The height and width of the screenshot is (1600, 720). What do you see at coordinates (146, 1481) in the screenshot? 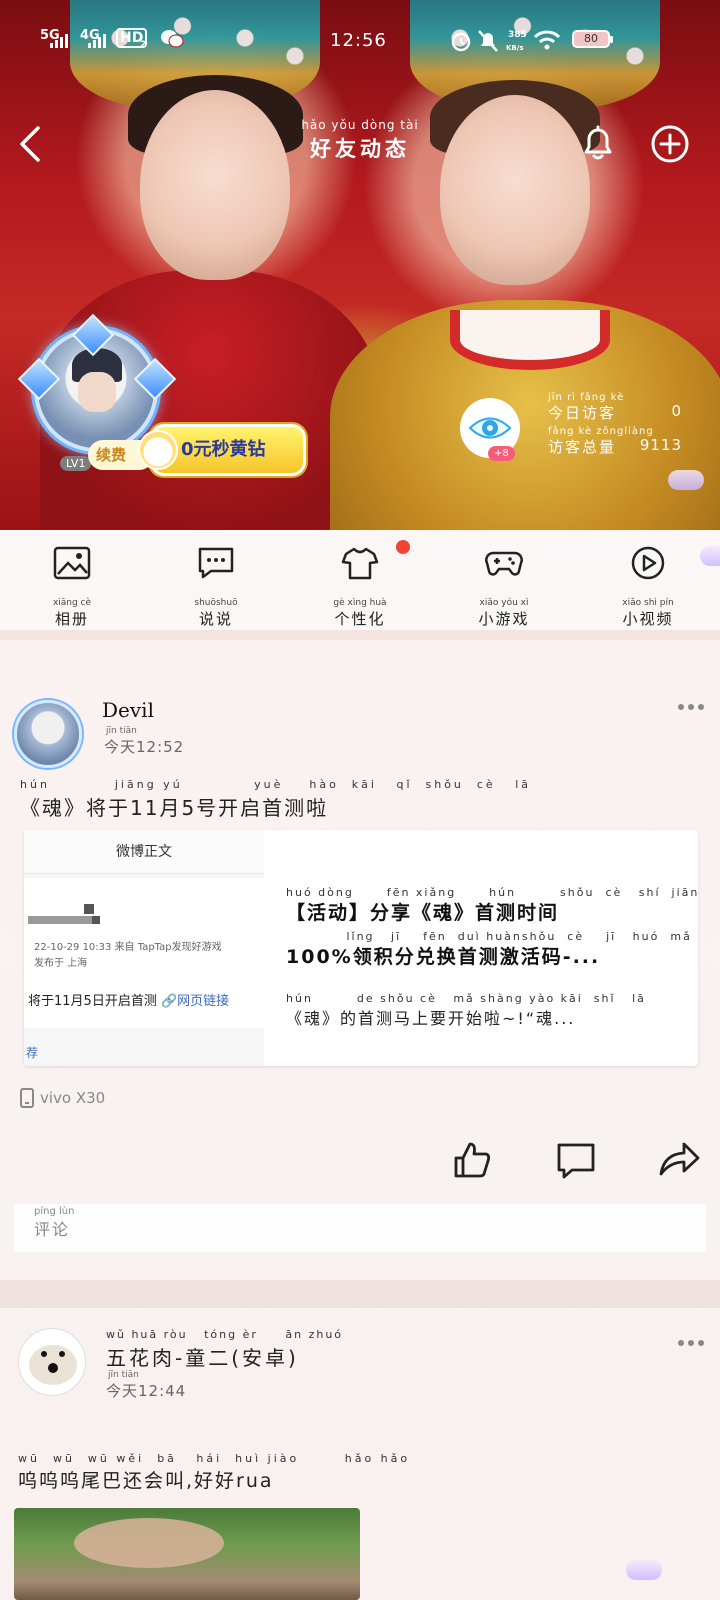
I see `post-content-text: 呜呜呜尾巴还会叫,好好rua` at bounding box center [146, 1481].